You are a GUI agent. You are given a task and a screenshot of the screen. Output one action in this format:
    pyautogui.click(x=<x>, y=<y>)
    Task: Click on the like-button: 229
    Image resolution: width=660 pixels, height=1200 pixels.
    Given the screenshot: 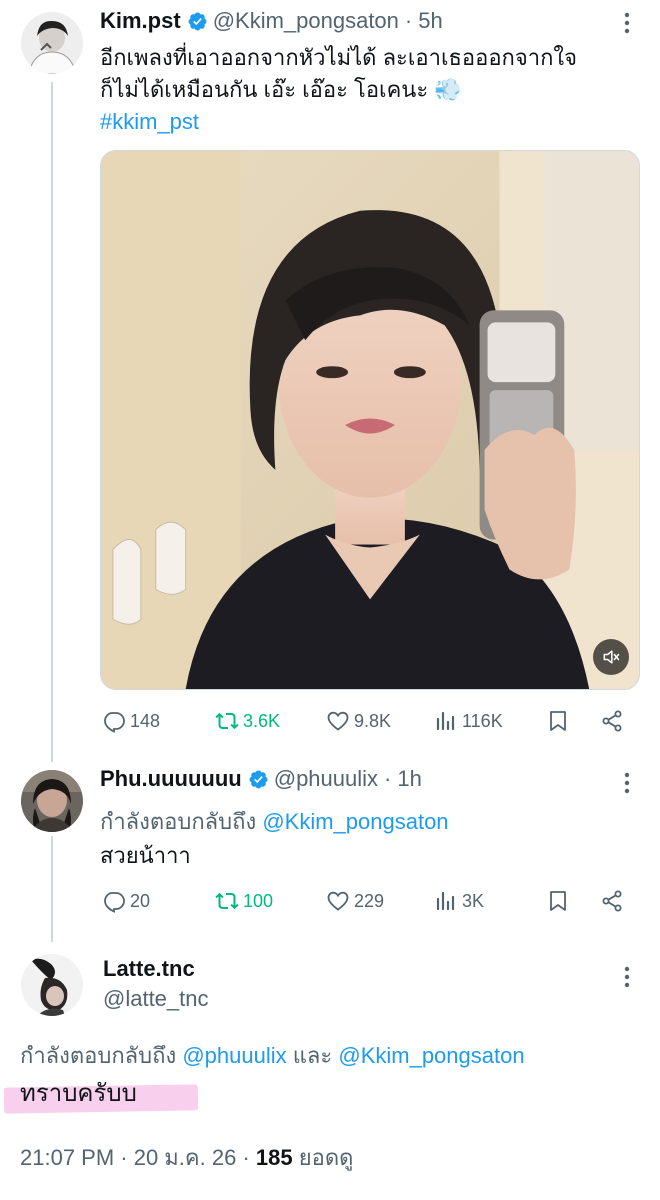 What is the action you would take?
    pyautogui.click(x=355, y=901)
    